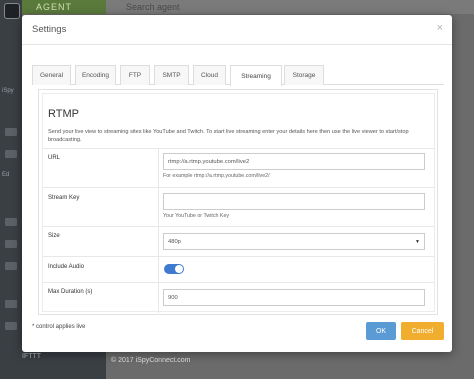 Image resolution: width=474 pixels, height=379 pixels. Describe the element at coordinates (64, 7) in the screenshot. I see `brand-label: AGENT` at that location.